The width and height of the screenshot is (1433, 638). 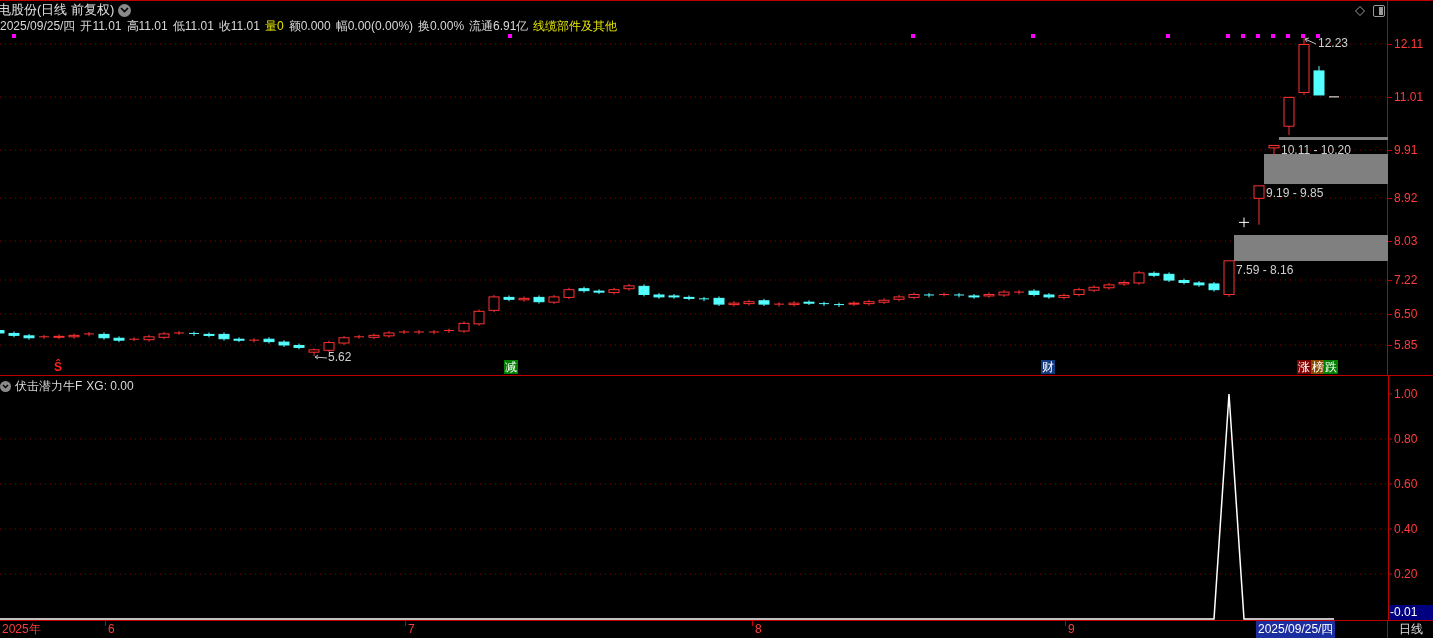 What do you see at coordinates (193, 26) in the screenshot?
I see `quote-field: 低11.01` at bounding box center [193, 26].